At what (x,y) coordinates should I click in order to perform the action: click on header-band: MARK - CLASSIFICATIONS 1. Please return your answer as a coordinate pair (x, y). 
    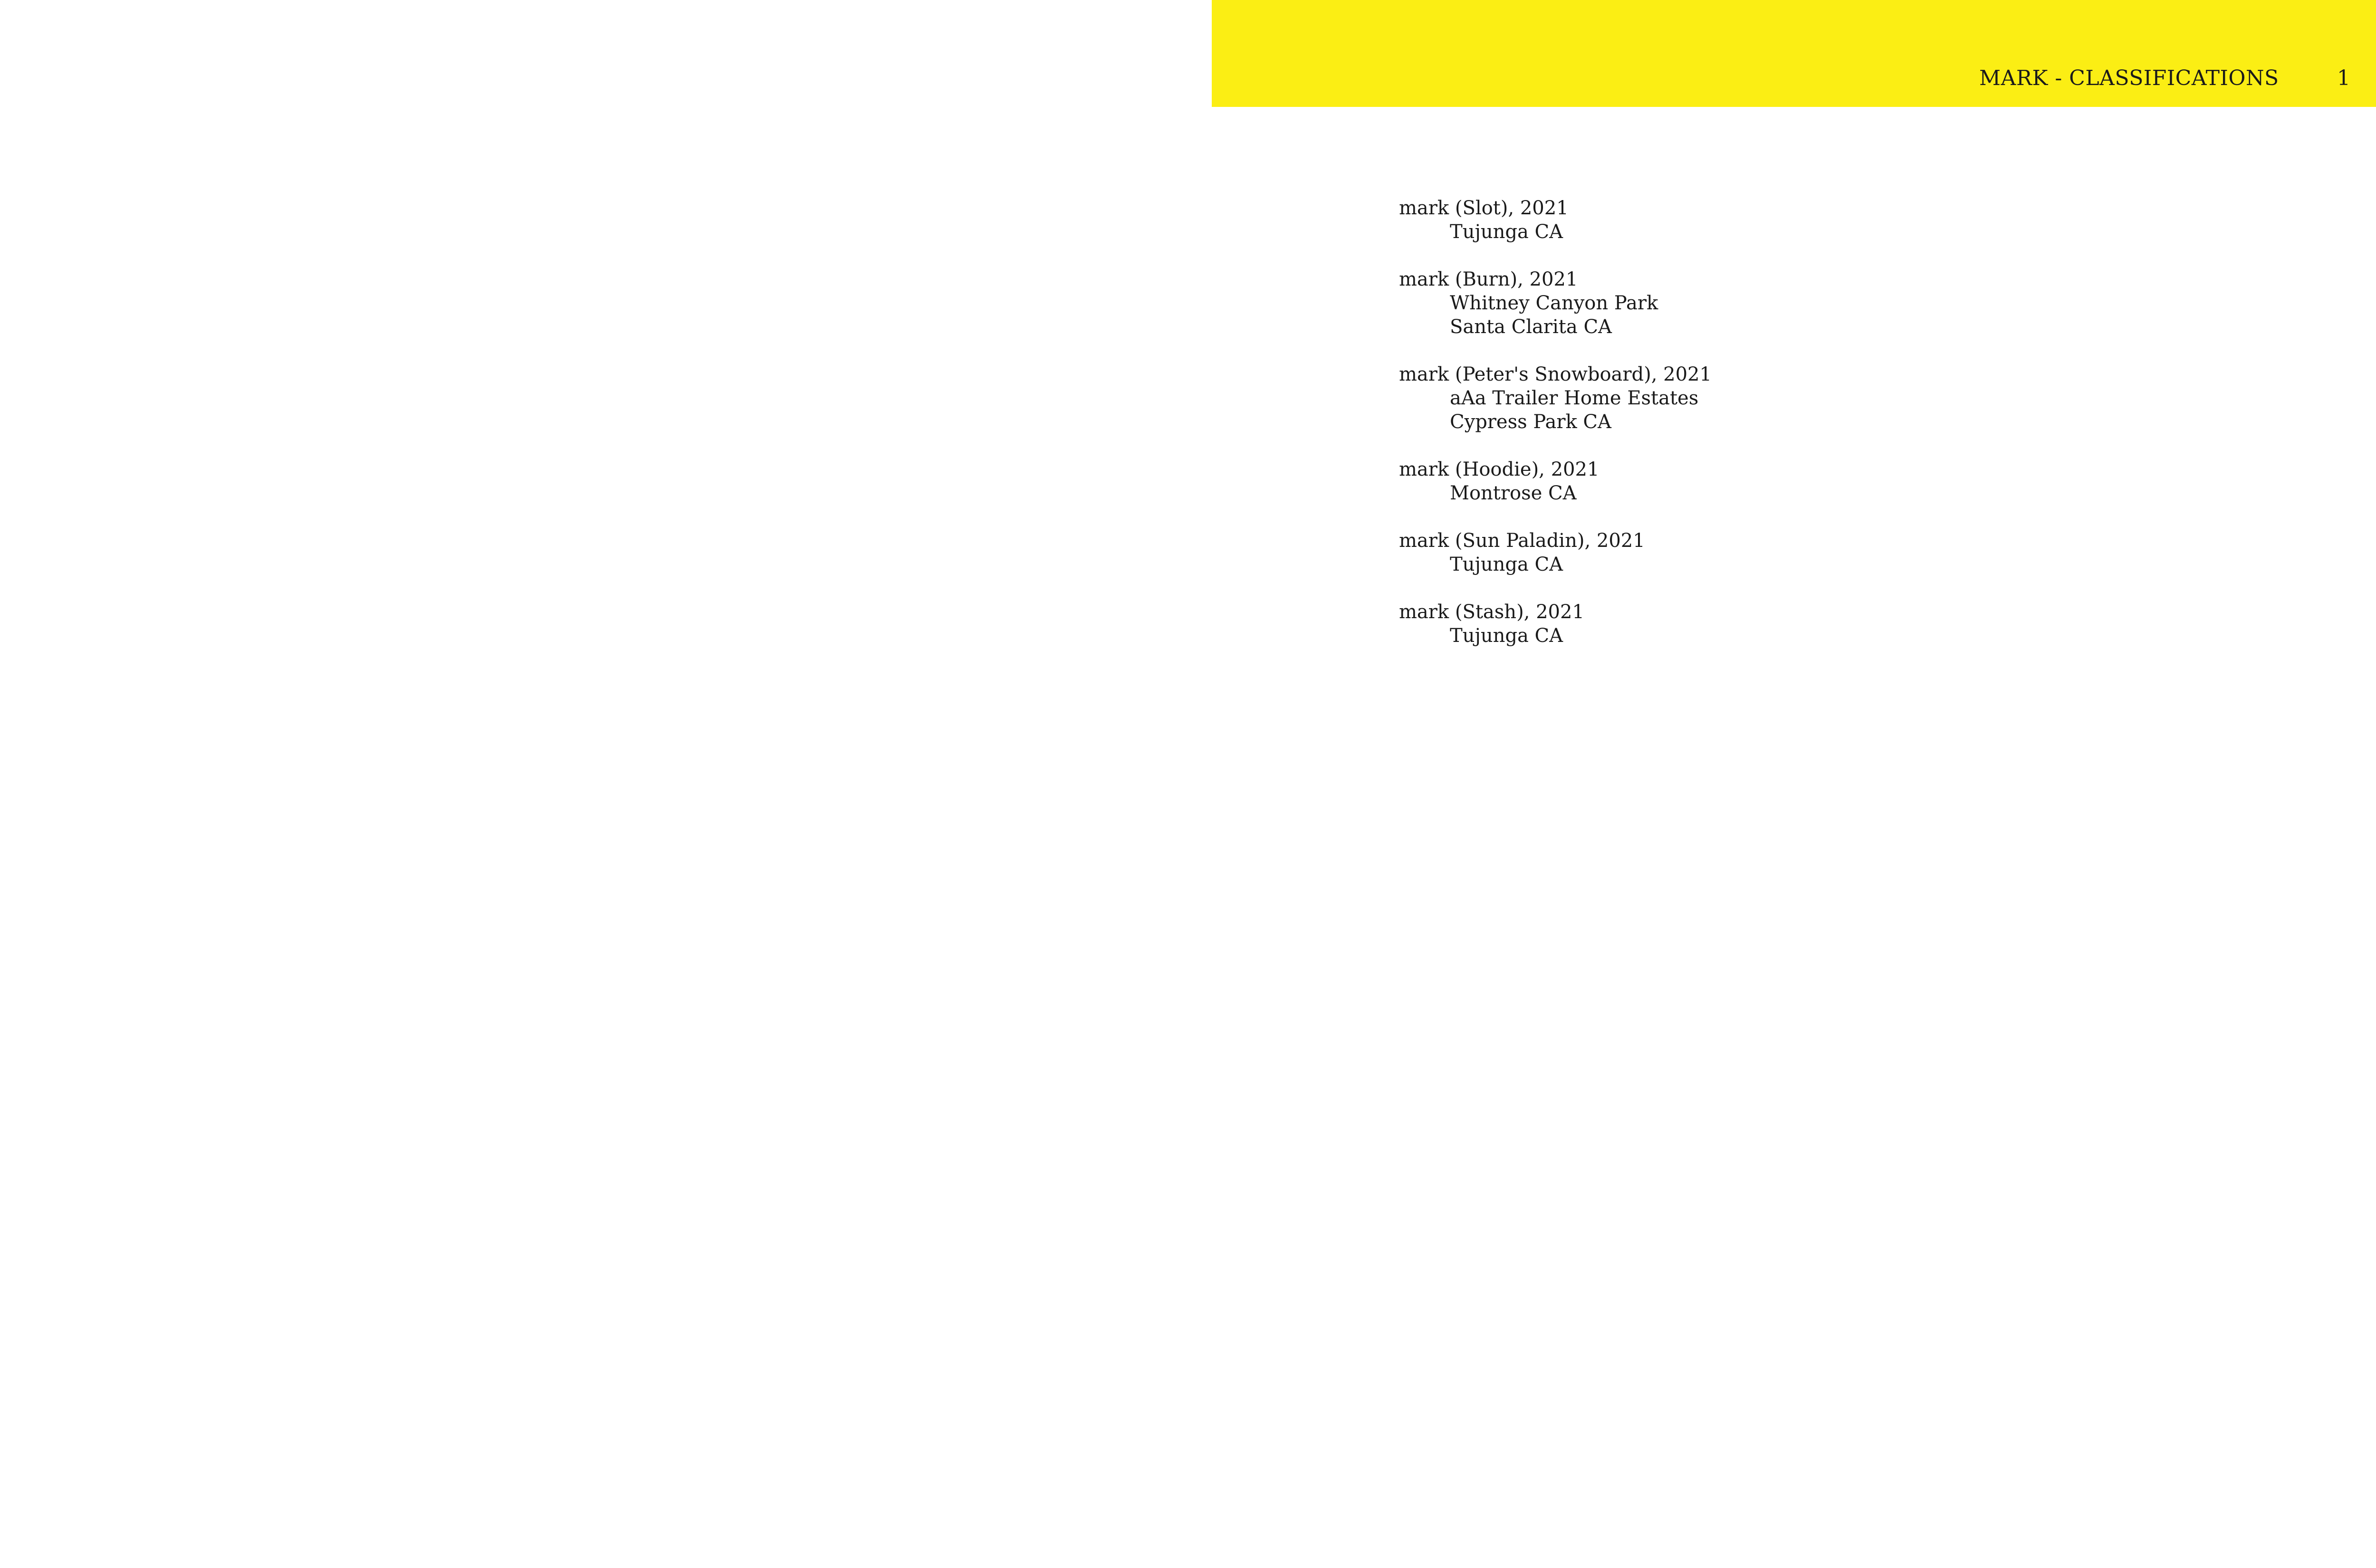
    Looking at the image, I should click on (1794, 54).